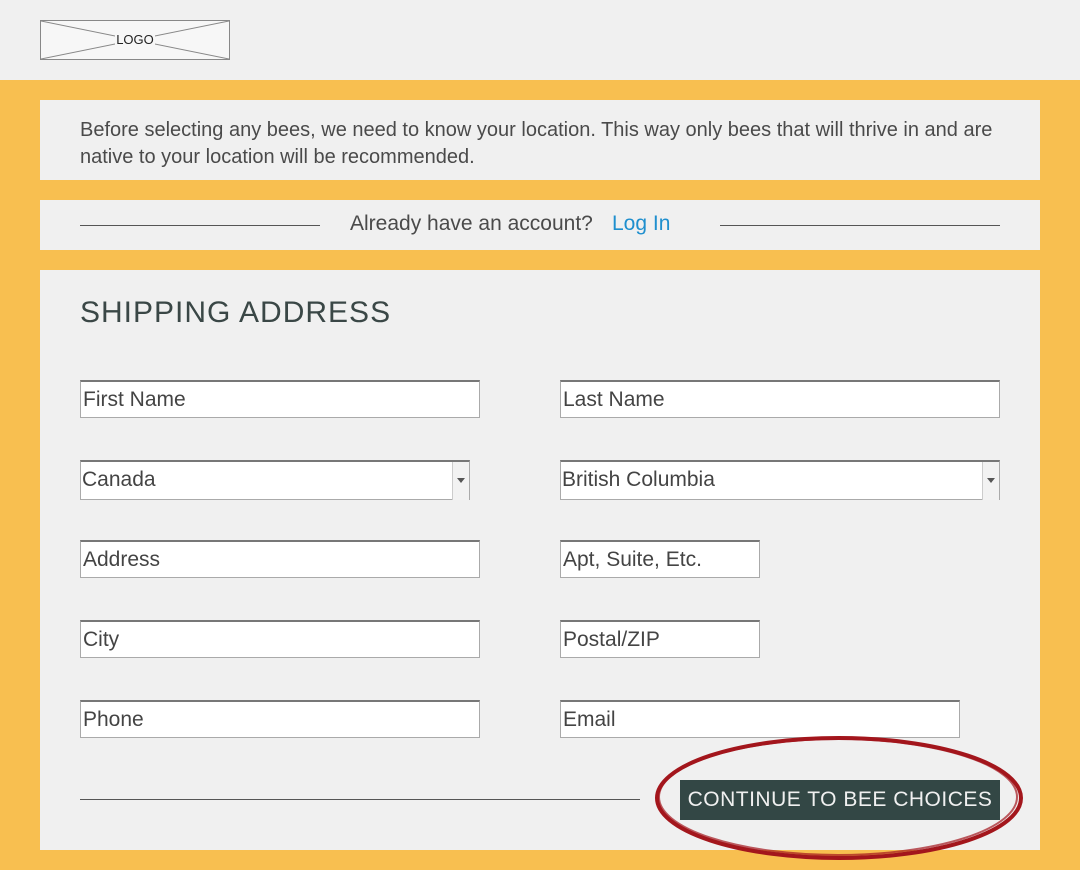 The image size is (1080, 870). Describe the element at coordinates (660, 639) in the screenshot. I see `postal-zip-input` at that location.